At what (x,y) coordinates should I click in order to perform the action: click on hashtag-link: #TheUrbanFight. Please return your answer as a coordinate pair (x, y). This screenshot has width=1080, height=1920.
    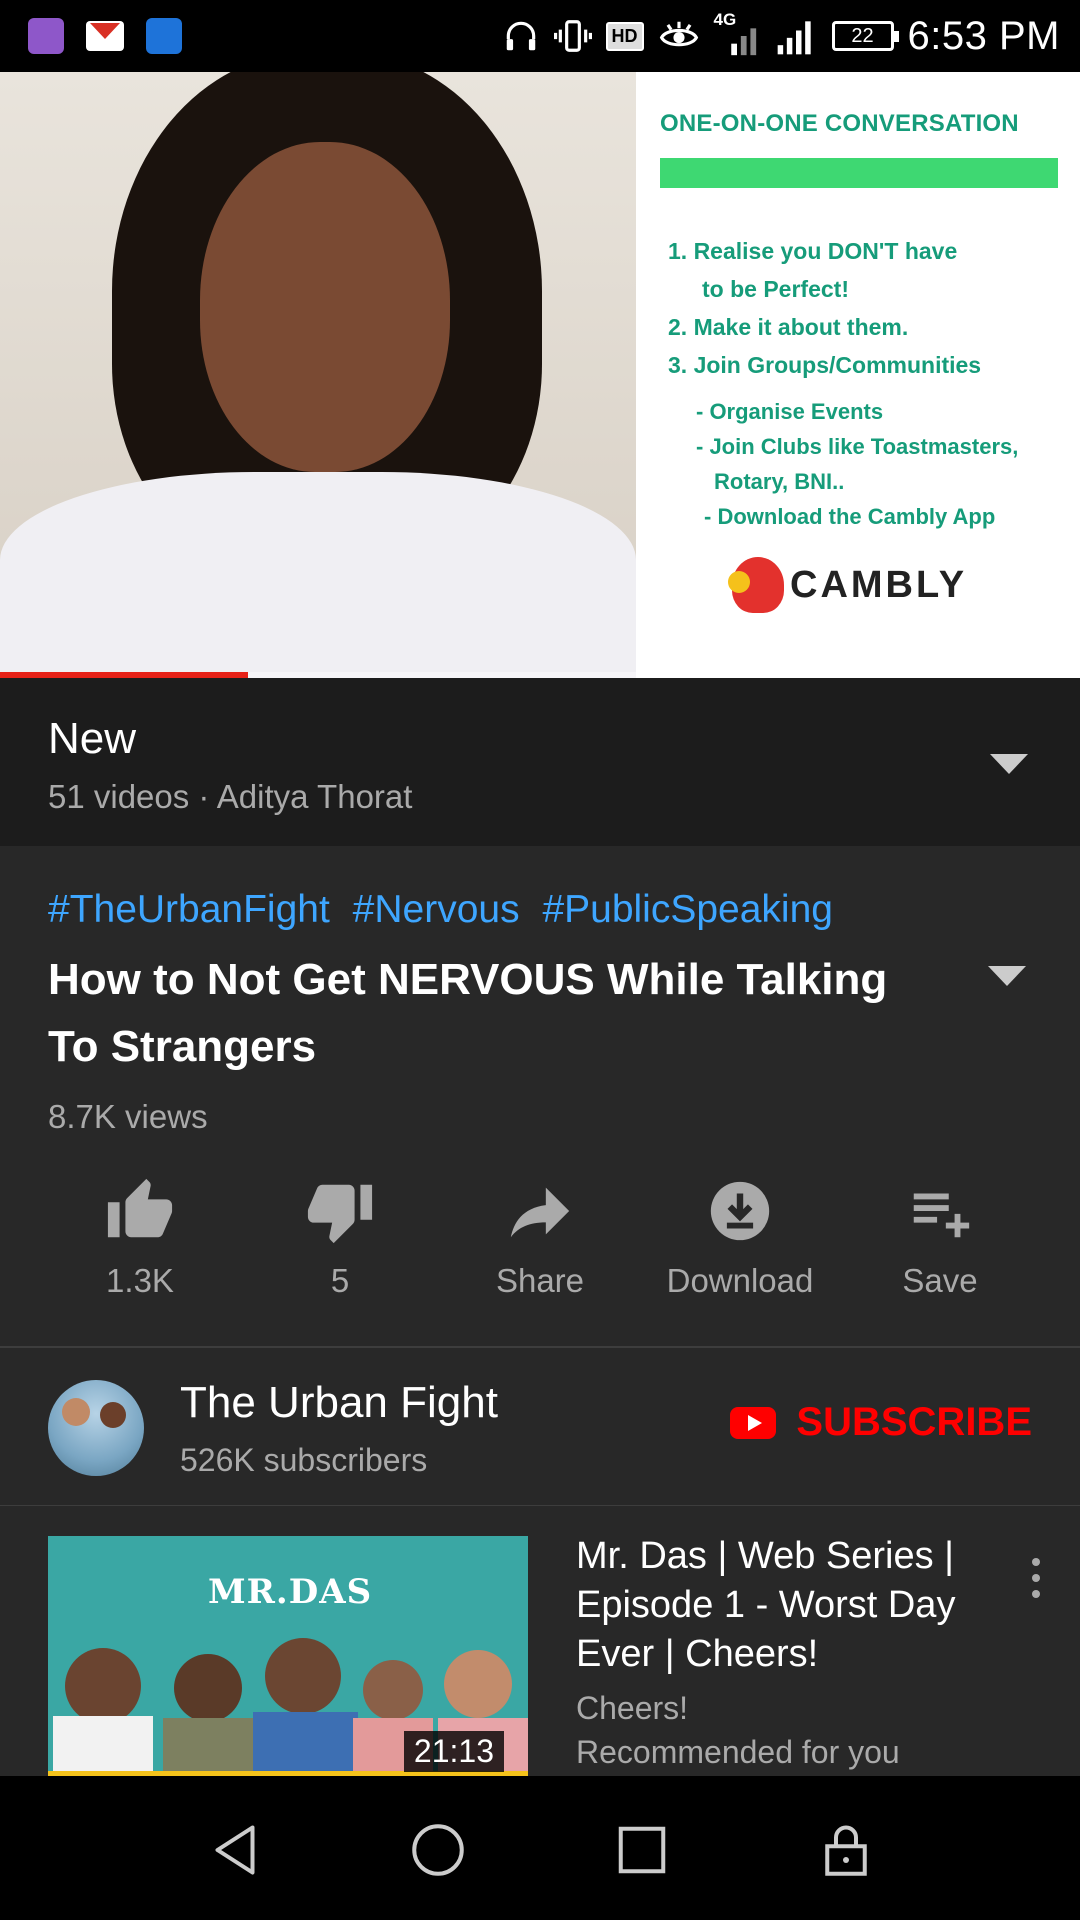
    Looking at the image, I should click on (189, 909).